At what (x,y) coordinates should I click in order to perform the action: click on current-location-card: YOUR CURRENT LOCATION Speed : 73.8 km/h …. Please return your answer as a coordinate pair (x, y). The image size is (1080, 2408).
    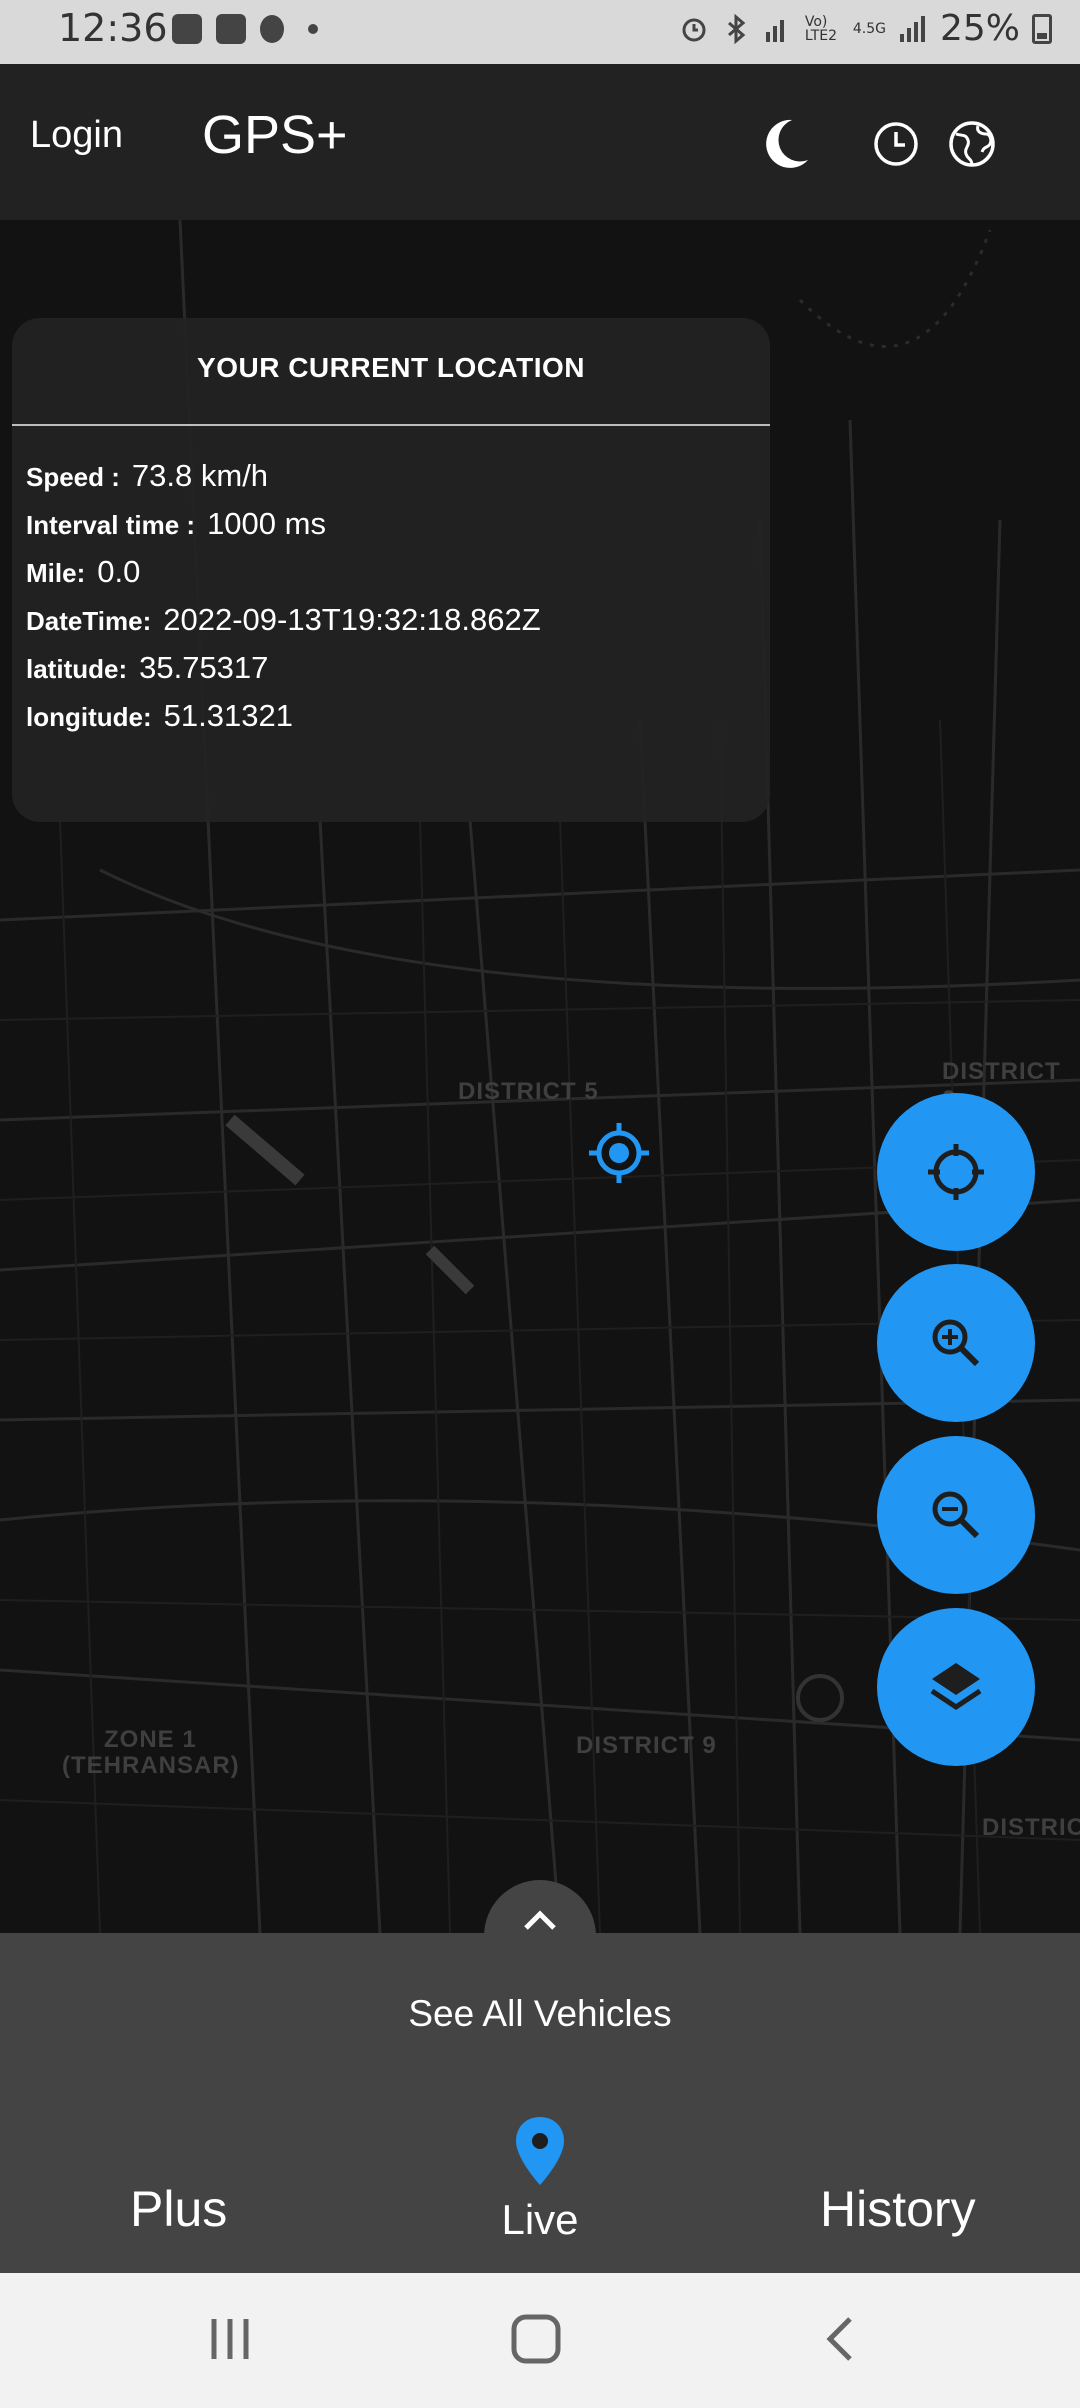
    Looking at the image, I should click on (391, 570).